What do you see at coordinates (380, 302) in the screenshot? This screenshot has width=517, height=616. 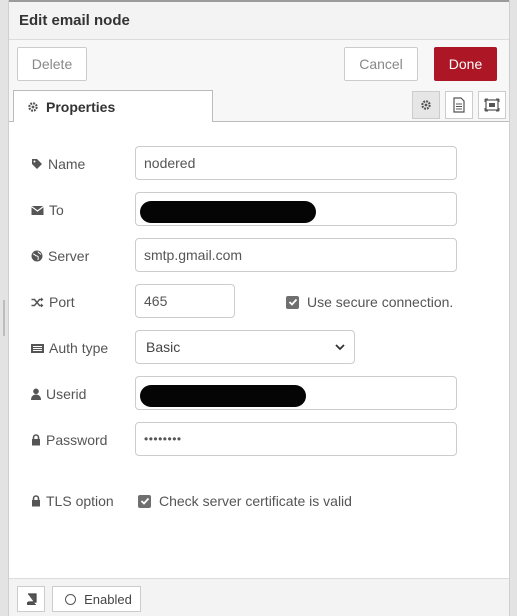 I see `secure-connection-label: Use secure connection.` at bounding box center [380, 302].